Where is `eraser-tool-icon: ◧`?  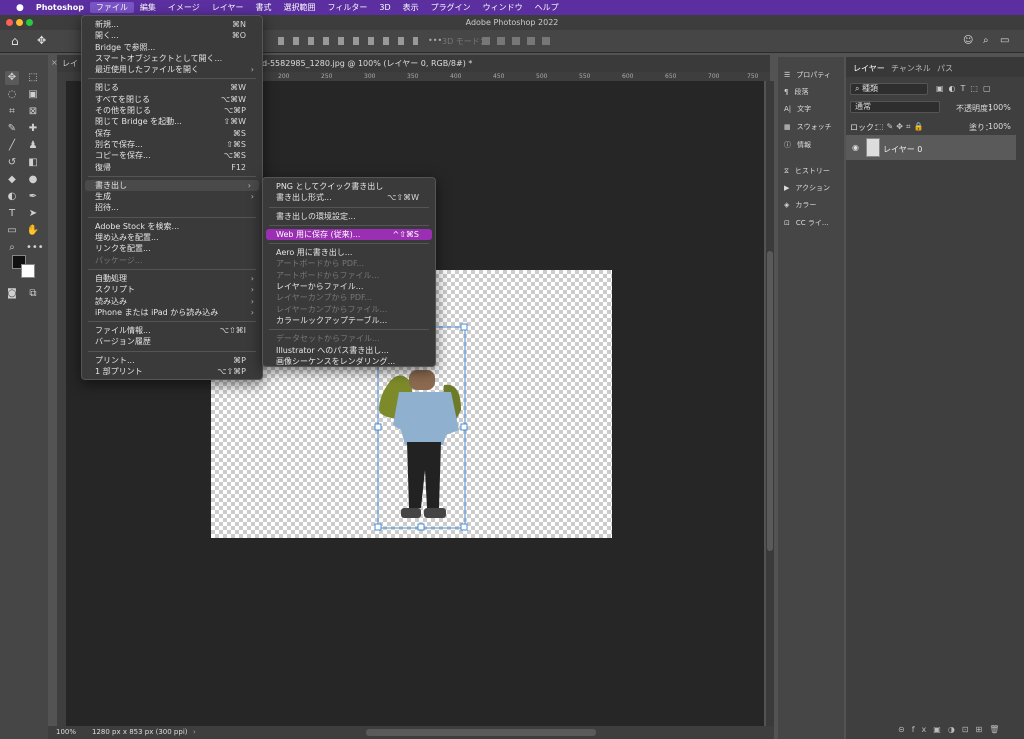
eraser-tool-icon: ◧ is located at coordinates (33, 163).